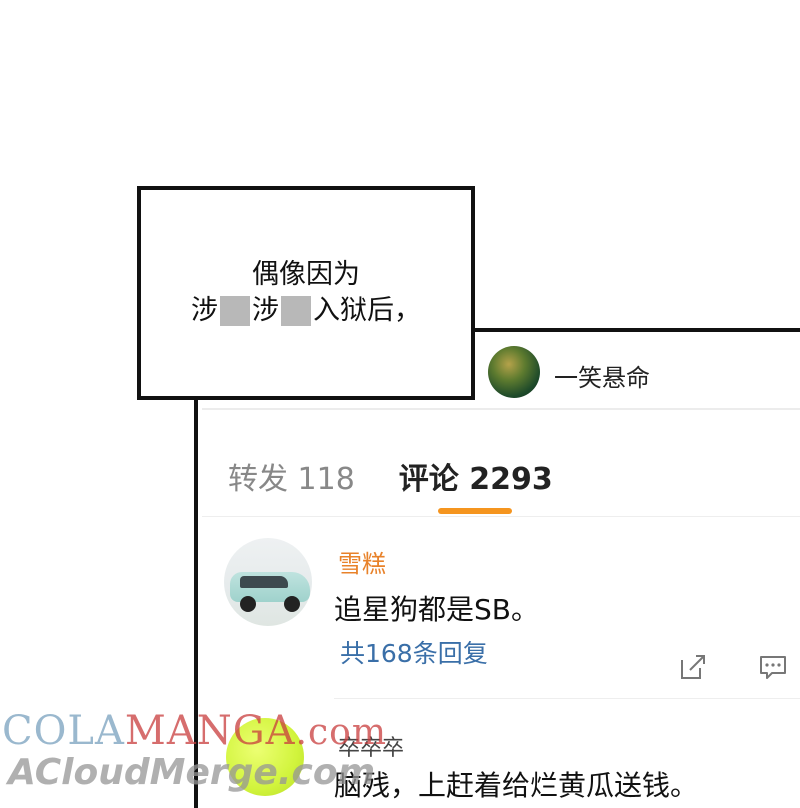 This screenshot has width=800, height=808. Describe the element at coordinates (476, 476) in the screenshot. I see `tab-comments: 评论 2293` at that location.